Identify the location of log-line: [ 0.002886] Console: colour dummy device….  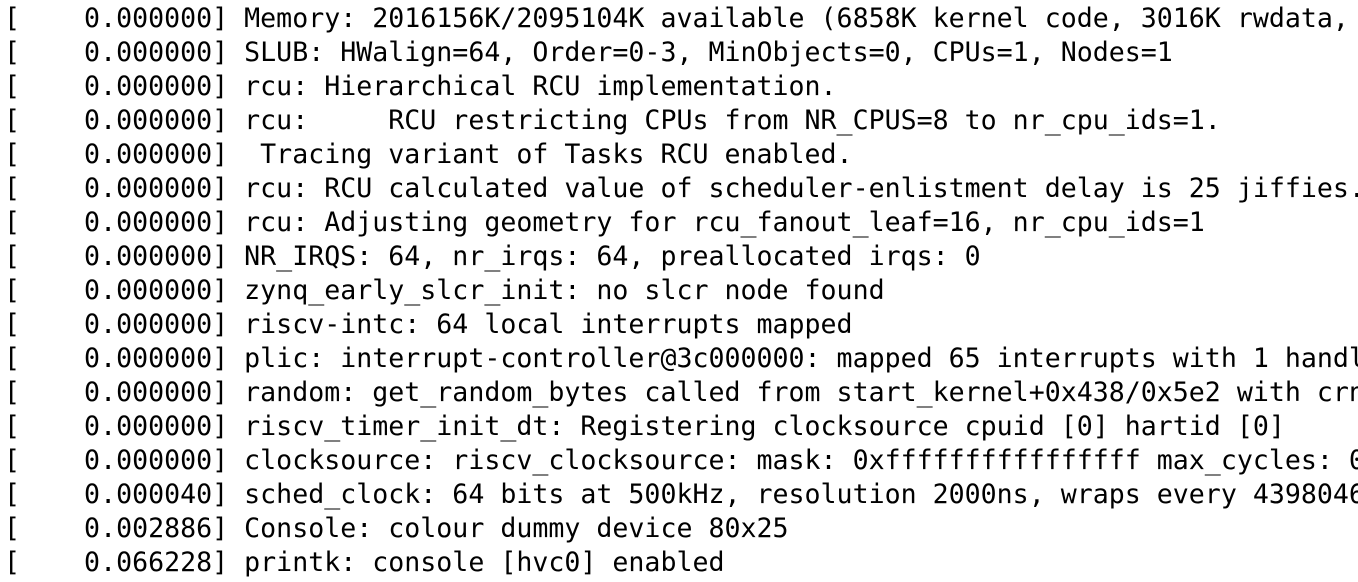
(396, 528).